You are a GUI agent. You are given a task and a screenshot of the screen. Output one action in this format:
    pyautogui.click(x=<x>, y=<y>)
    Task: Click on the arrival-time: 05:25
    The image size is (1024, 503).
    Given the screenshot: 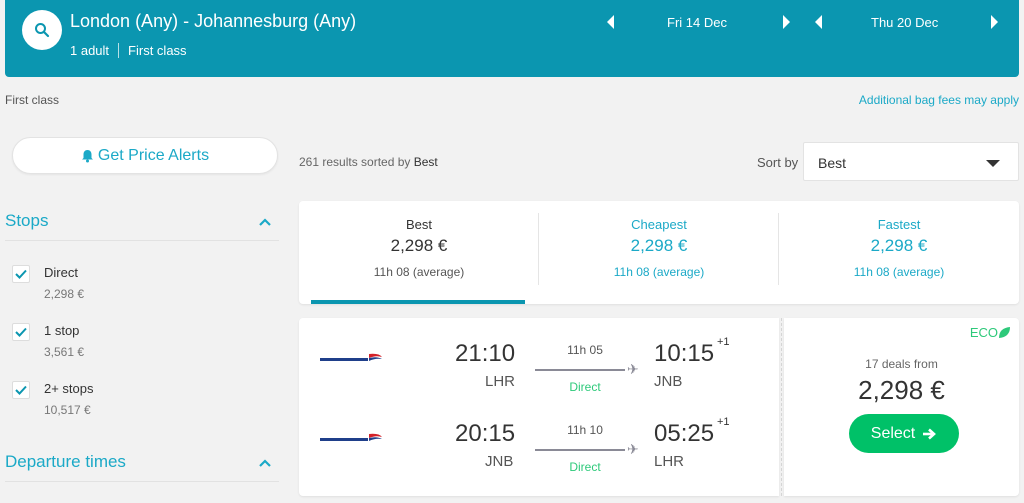 What is the action you would take?
    pyautogui.click(x=684, y=433)
    